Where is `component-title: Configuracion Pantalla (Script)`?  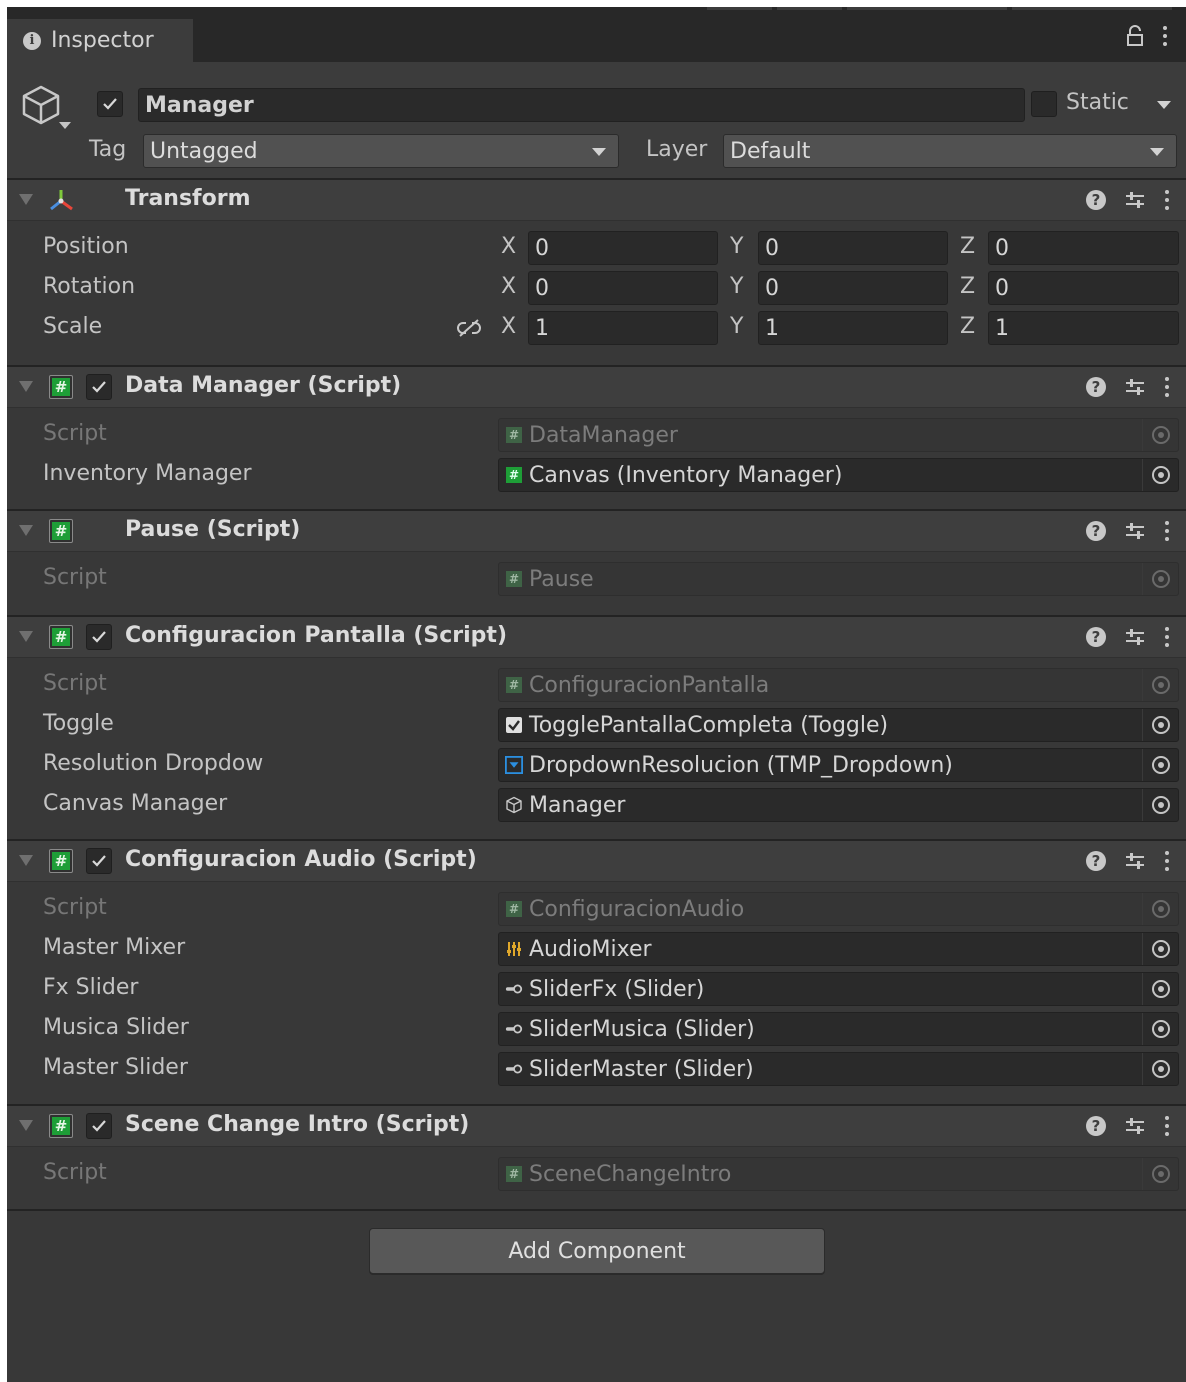 component-title: Configuracion Pantalla (Script) is located at coordinates (316, 635).